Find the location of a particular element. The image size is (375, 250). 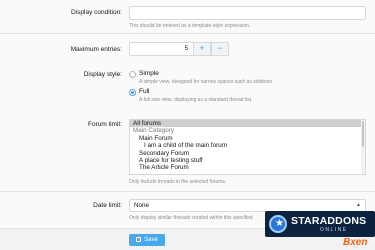

save-button: Save is located at coordinates (147, 240).